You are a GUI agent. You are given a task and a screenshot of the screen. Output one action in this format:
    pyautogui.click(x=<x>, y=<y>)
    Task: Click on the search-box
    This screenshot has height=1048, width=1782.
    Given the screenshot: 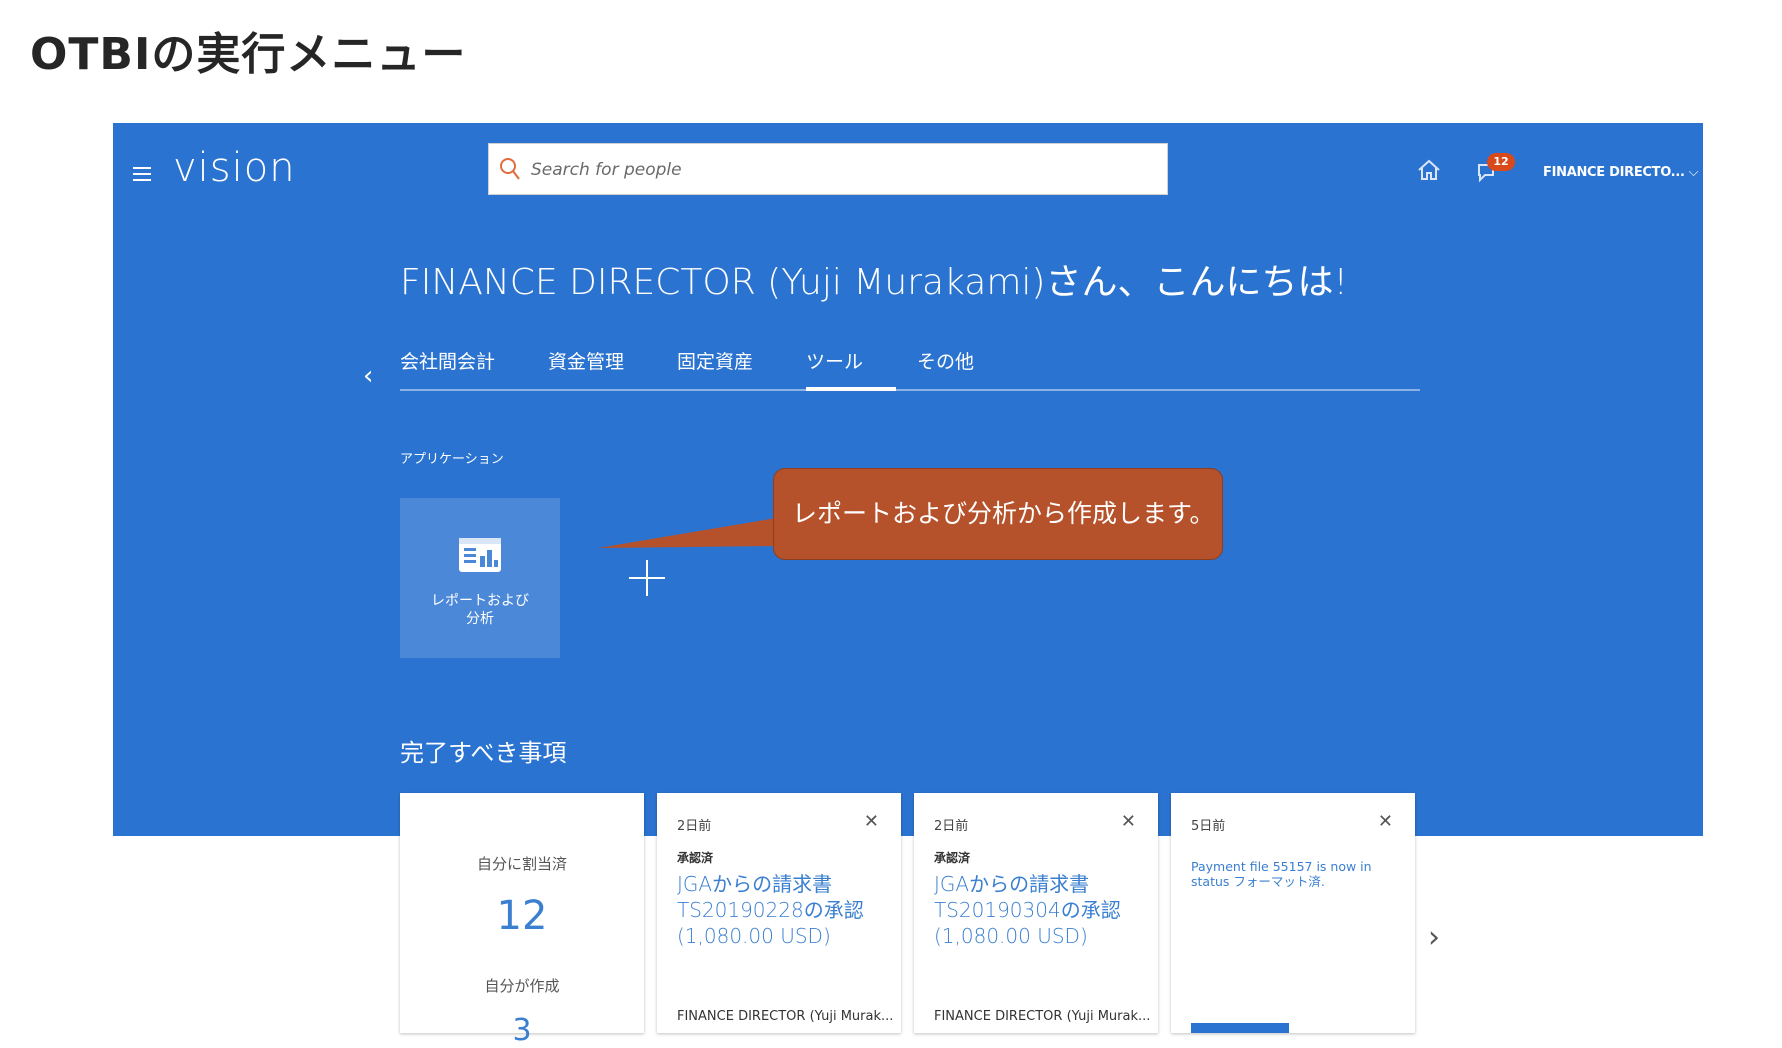 What is the action you would take?
    pyautogui.click(x=828, y=169)
    